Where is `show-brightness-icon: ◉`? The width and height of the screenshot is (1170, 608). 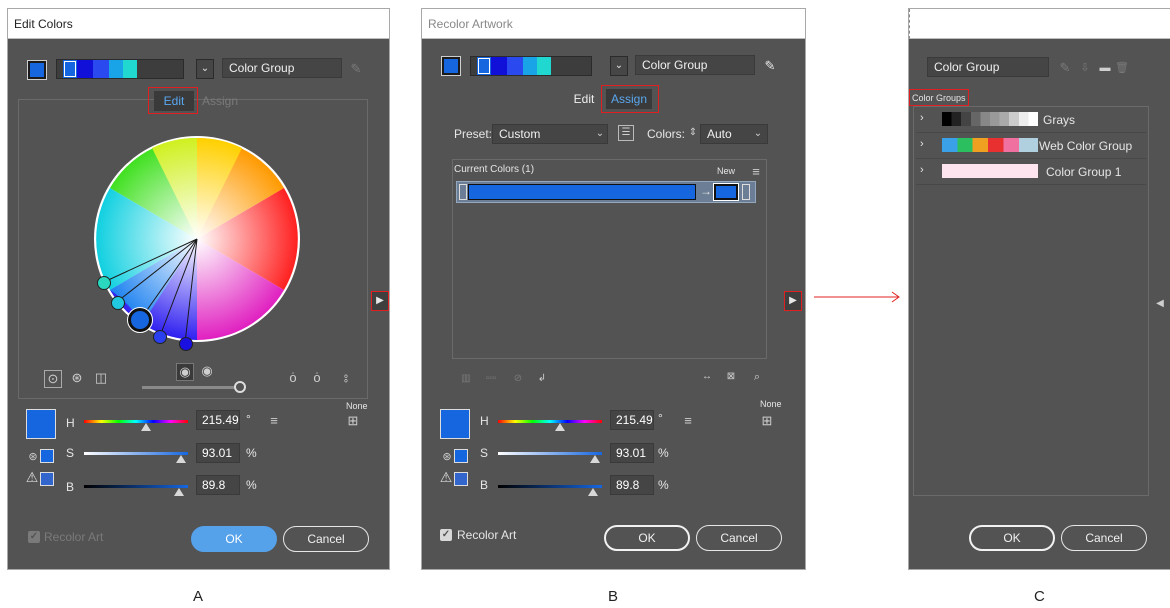
show-brightness-icon: ◉ is located at coordinates (207, 371).